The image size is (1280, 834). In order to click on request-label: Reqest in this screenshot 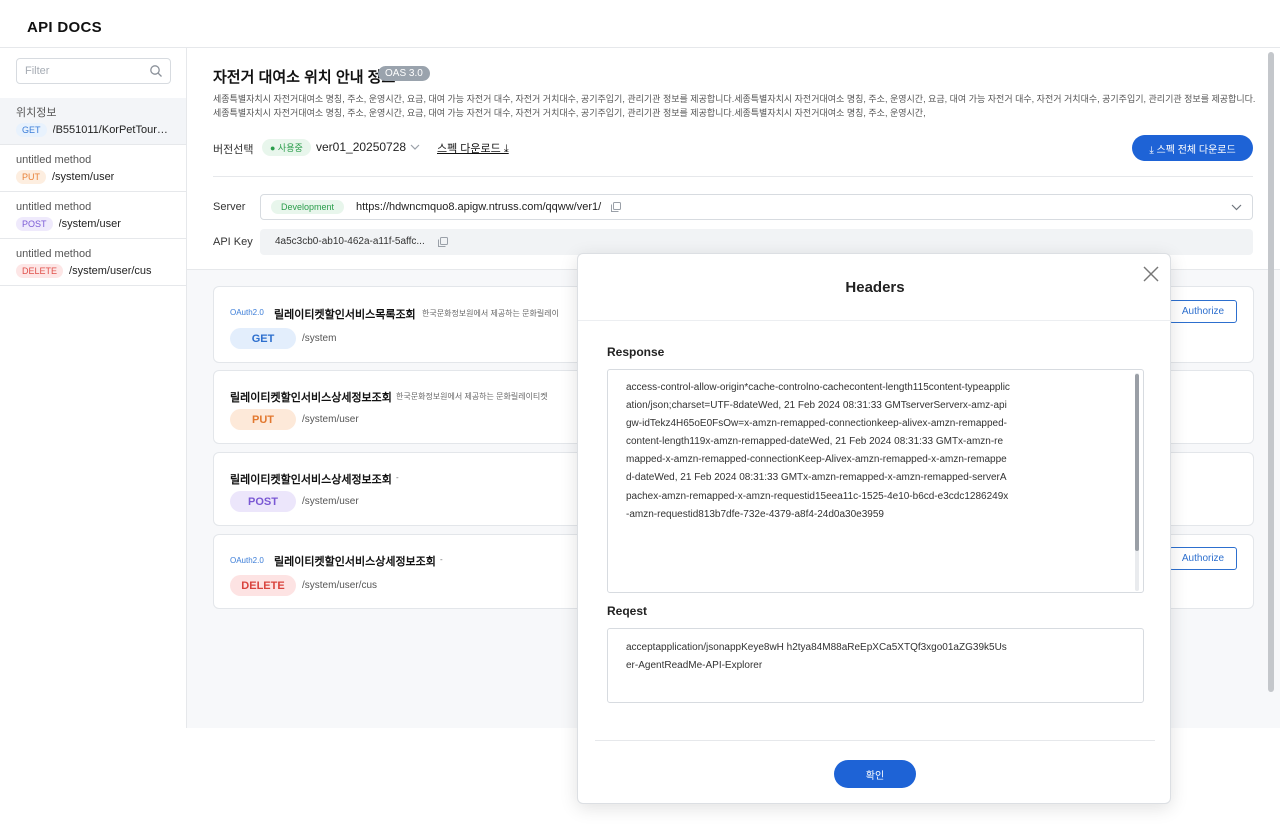, I will do `click(627, 611)`.